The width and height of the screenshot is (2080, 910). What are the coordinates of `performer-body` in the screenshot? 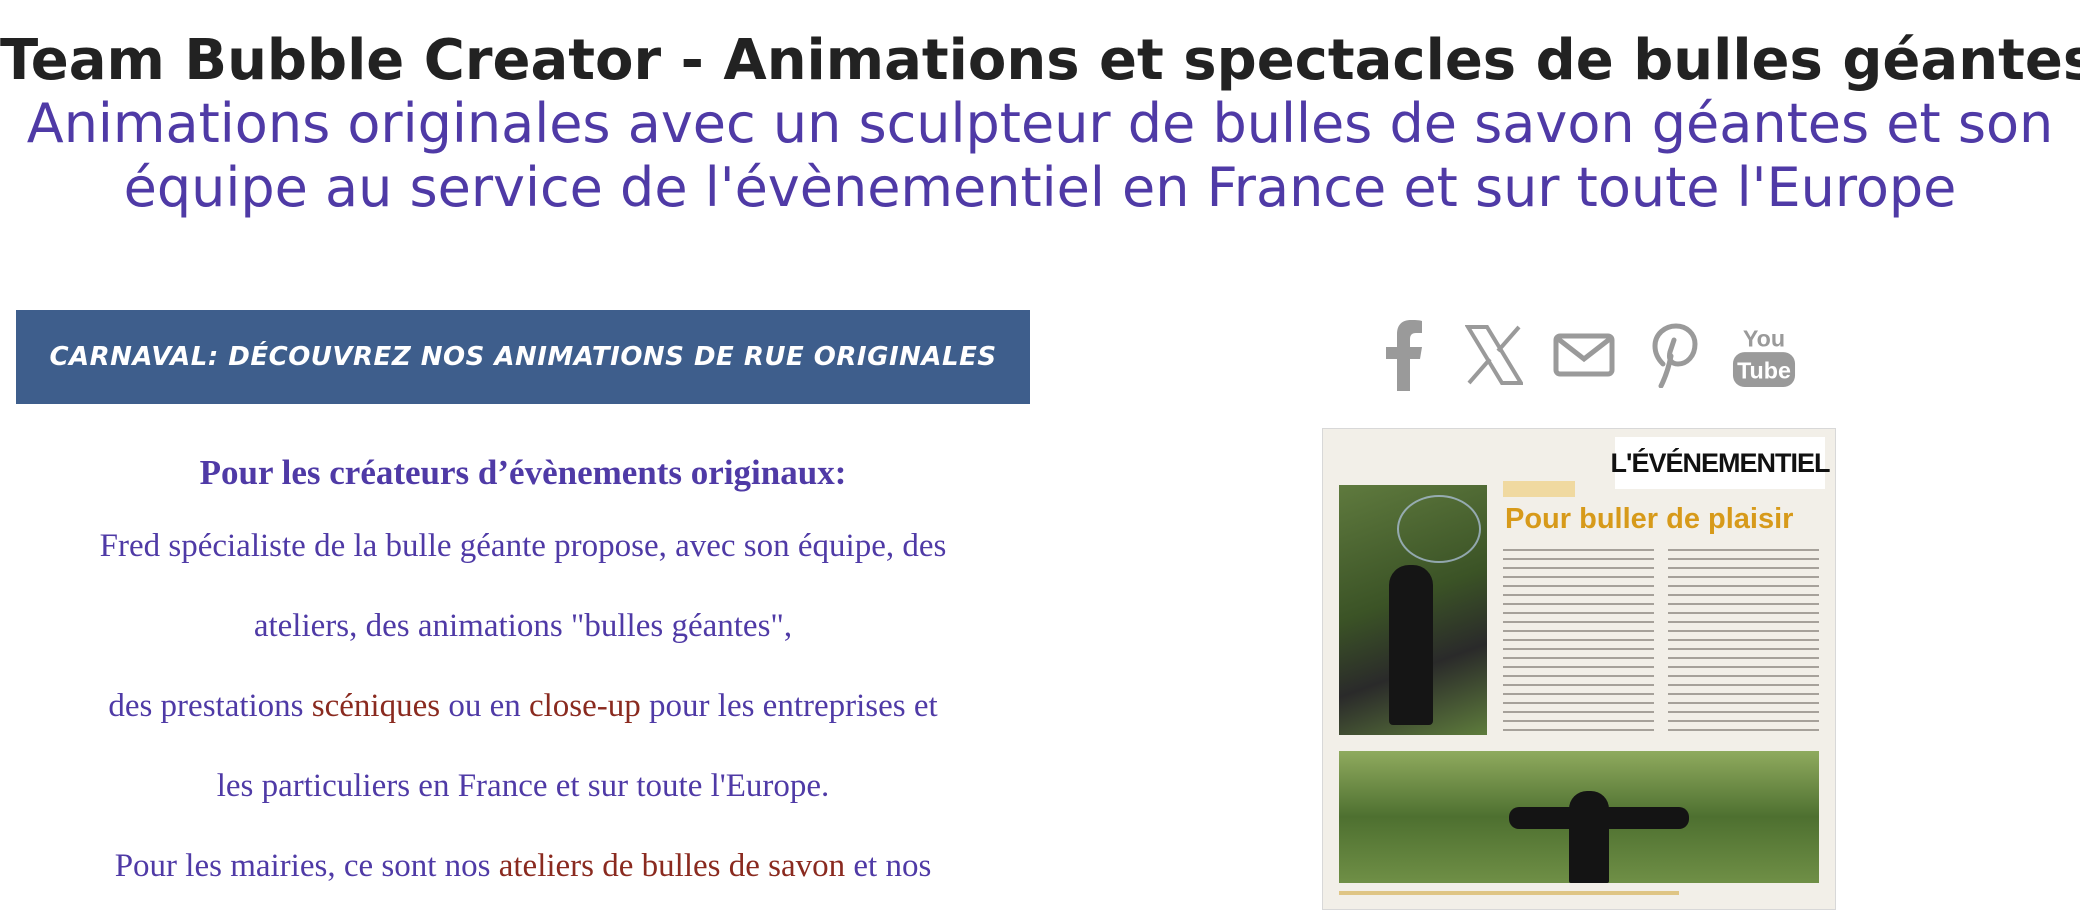 It's located at (1589, 837).